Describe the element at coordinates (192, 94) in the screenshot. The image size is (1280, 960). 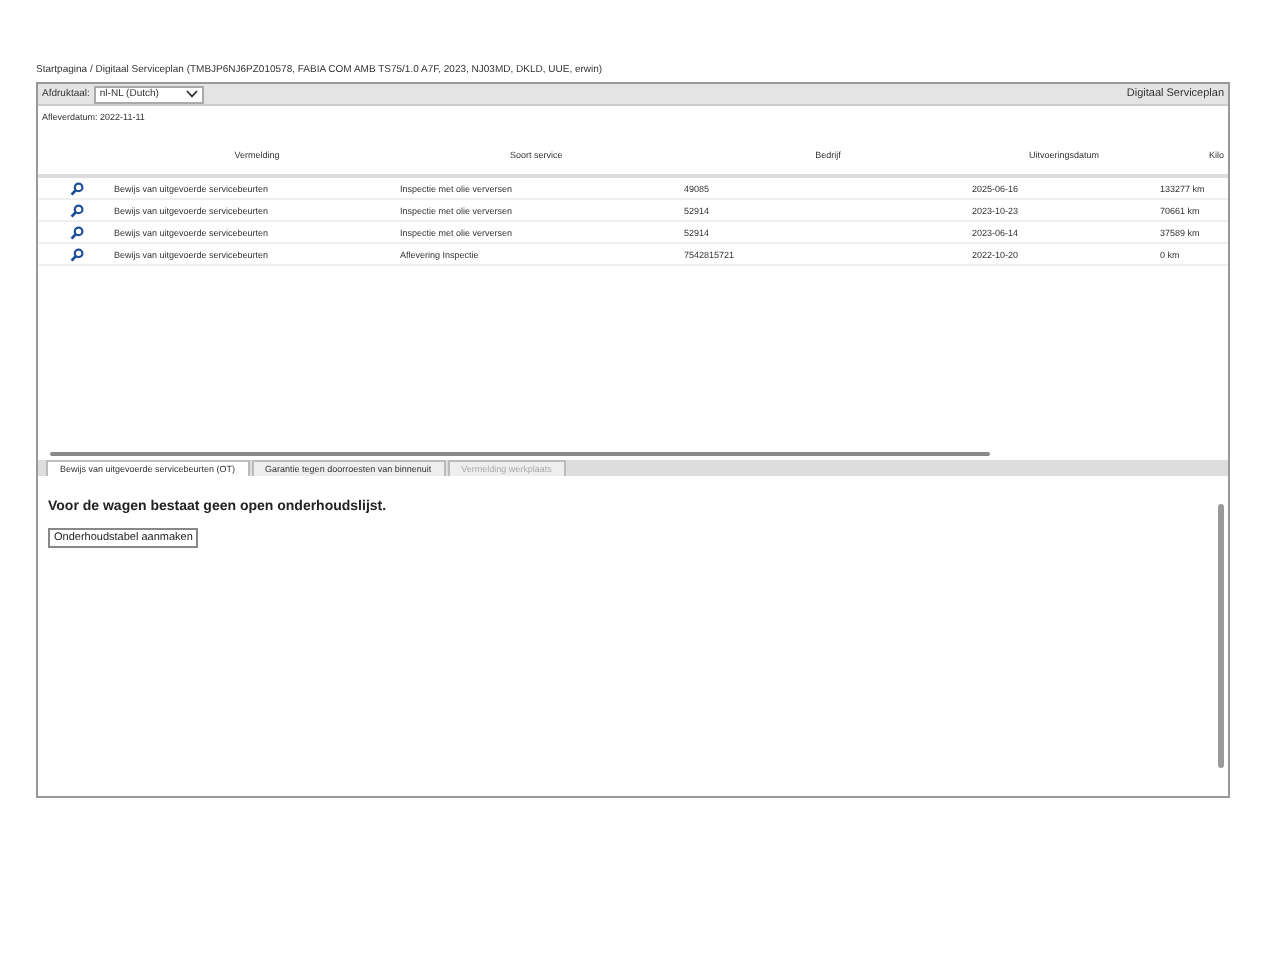
I see `caret-icon` at that location.